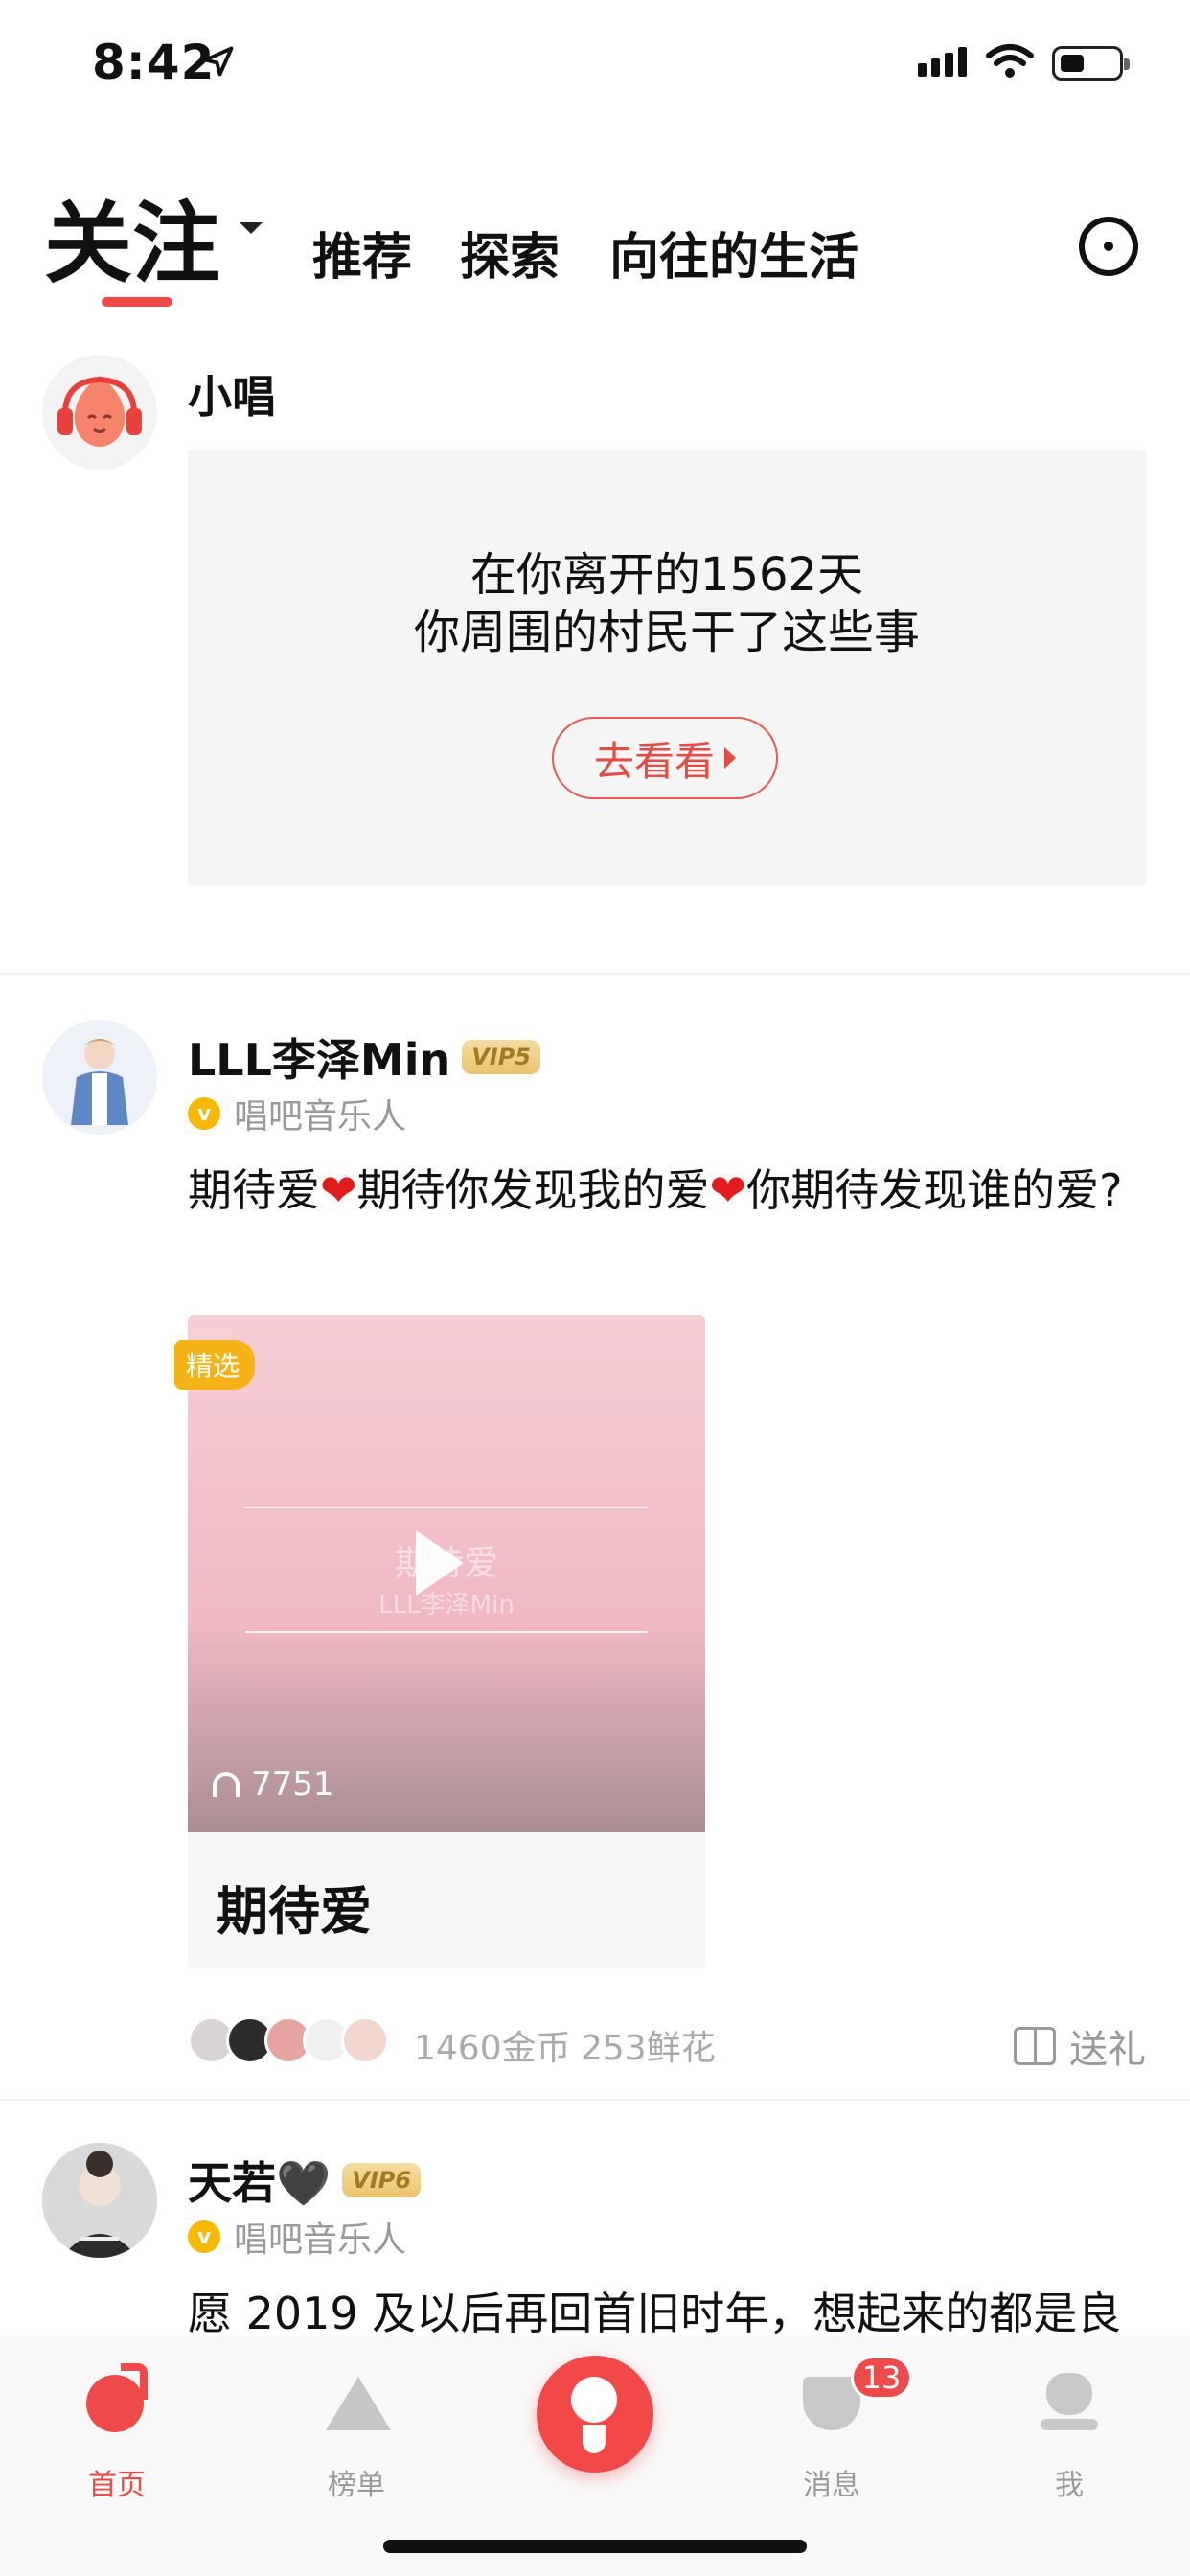 The height and width of the screenshot is (2576, 1190). Describe the element at coordinates (154, 62) in the screenshot. I see `status-time: 8:42` at that location.